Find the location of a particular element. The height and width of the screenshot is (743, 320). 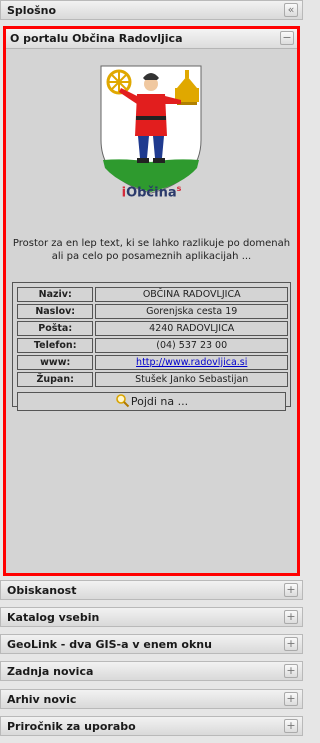

panel-title-geolink: GeoLink - dva GIS-a v enem oknu is located at coordinates (109, 644).